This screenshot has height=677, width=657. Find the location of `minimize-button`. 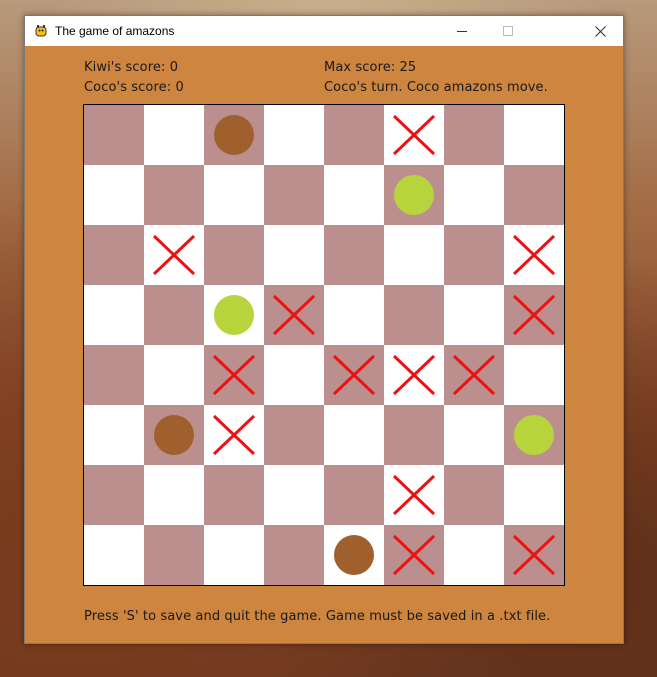

minimize-button is located at coordinates (462, 31).